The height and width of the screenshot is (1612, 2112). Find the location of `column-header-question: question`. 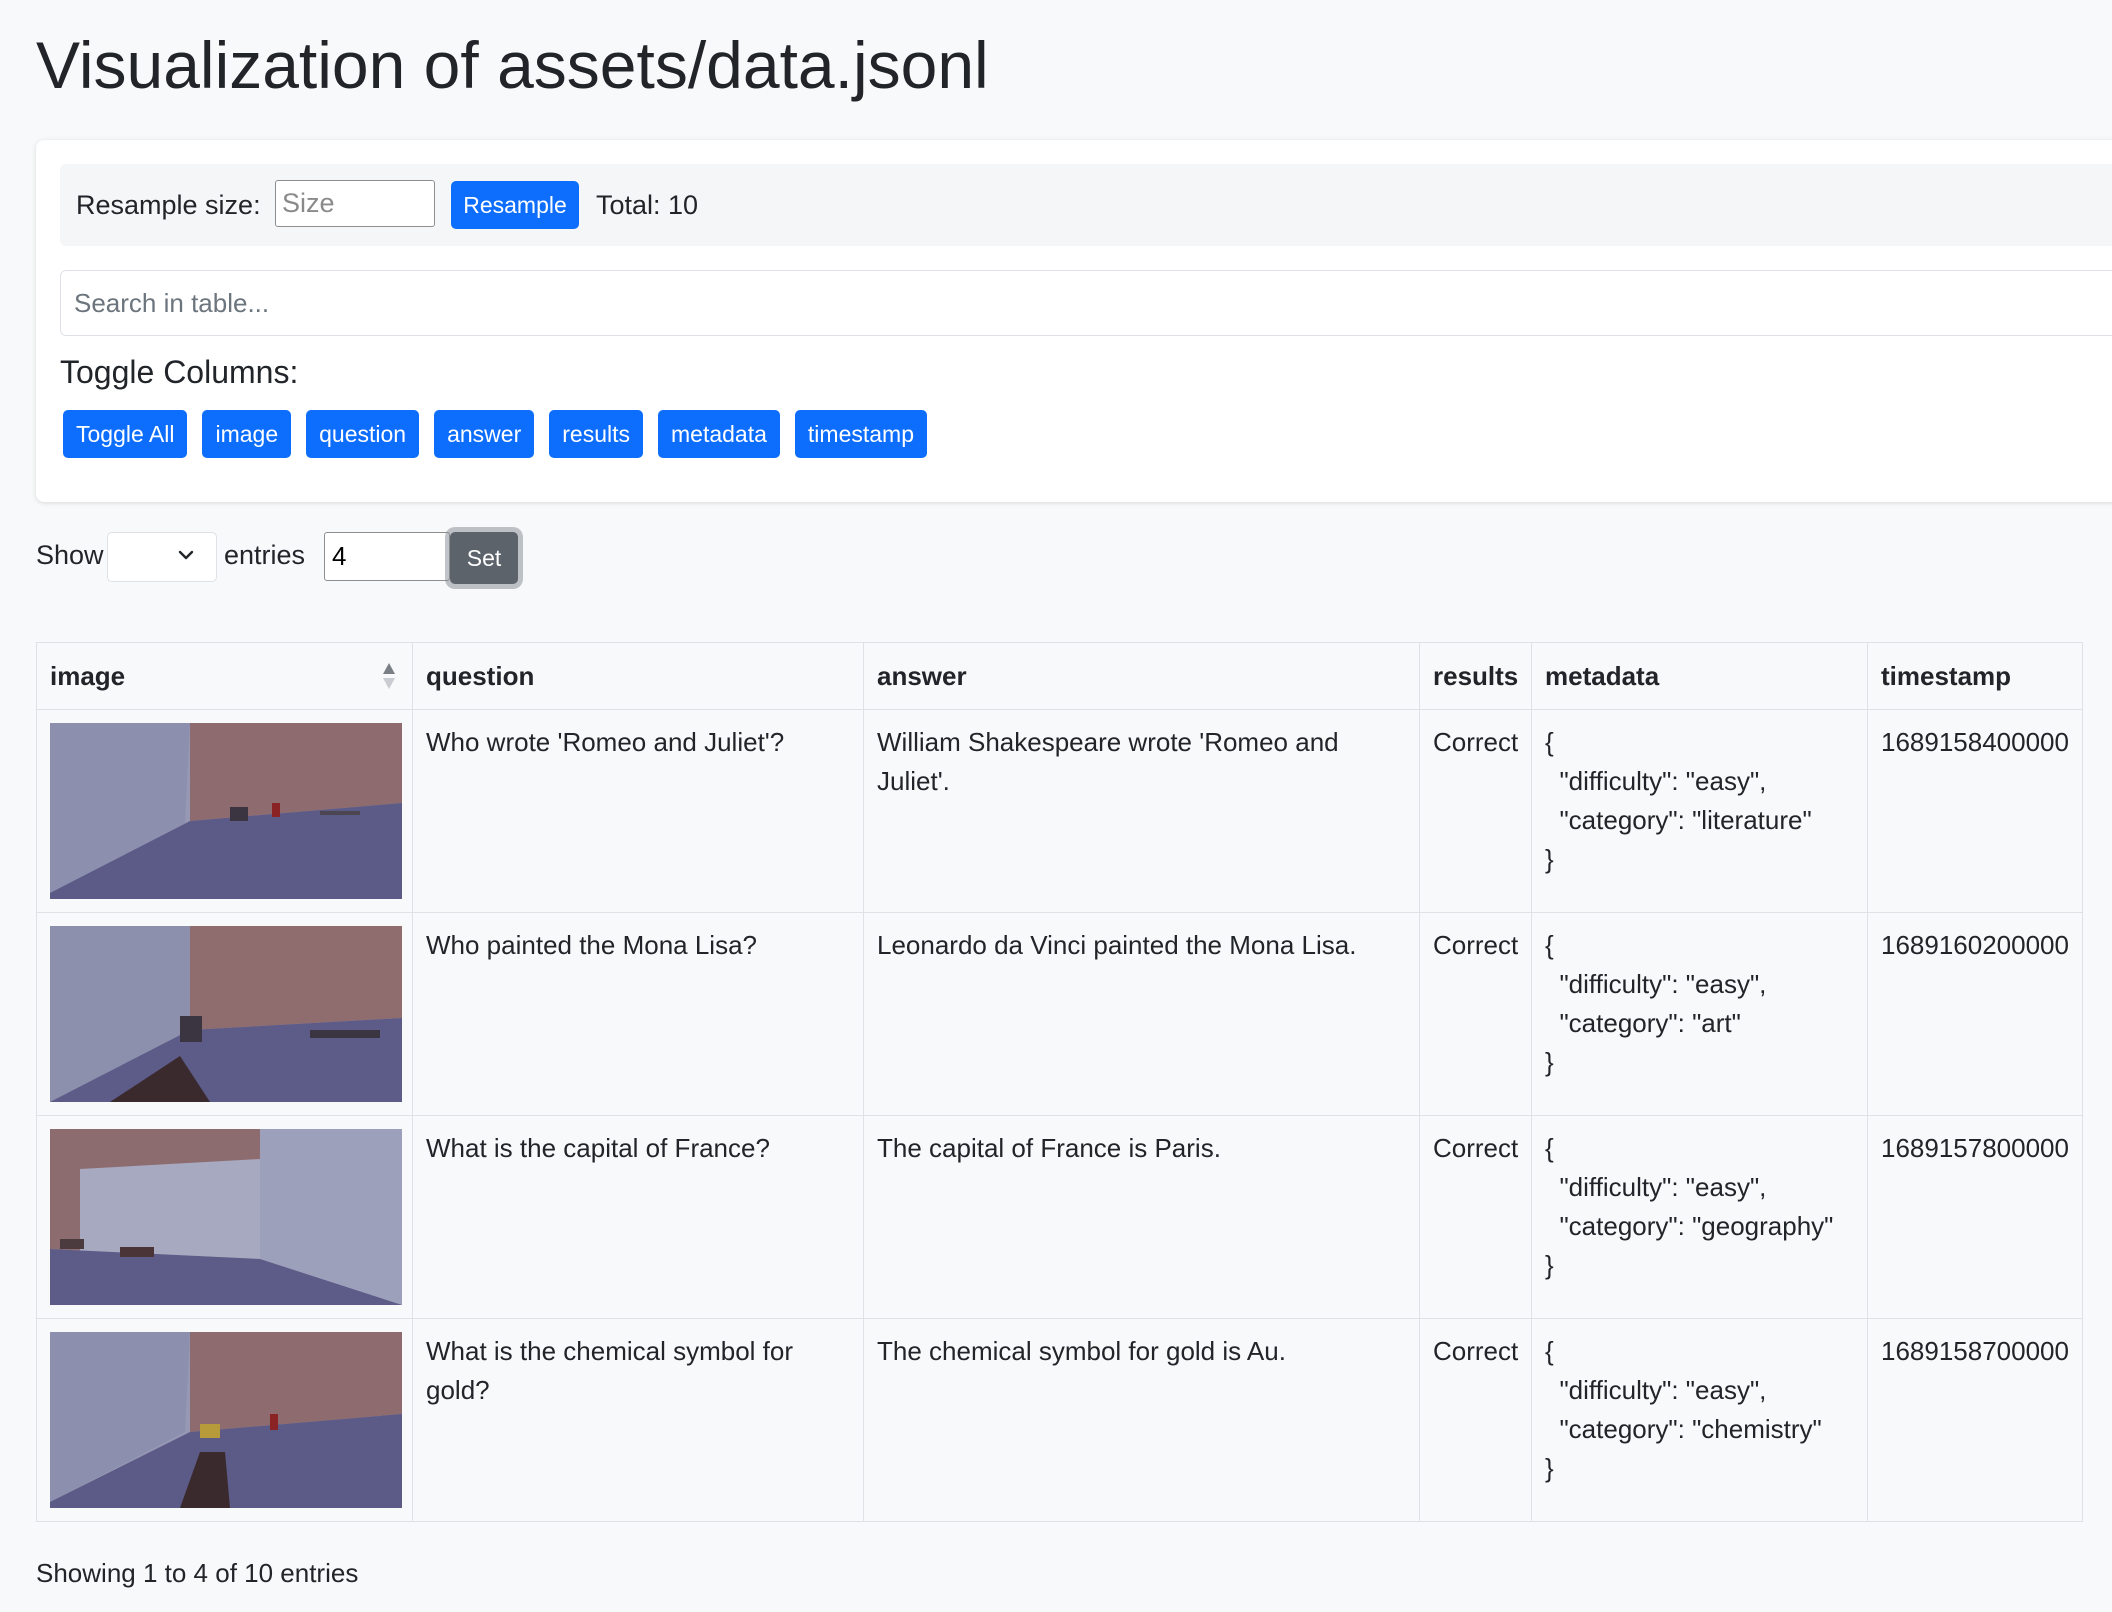

column-header-question: question is located at coordinates (638, 676).